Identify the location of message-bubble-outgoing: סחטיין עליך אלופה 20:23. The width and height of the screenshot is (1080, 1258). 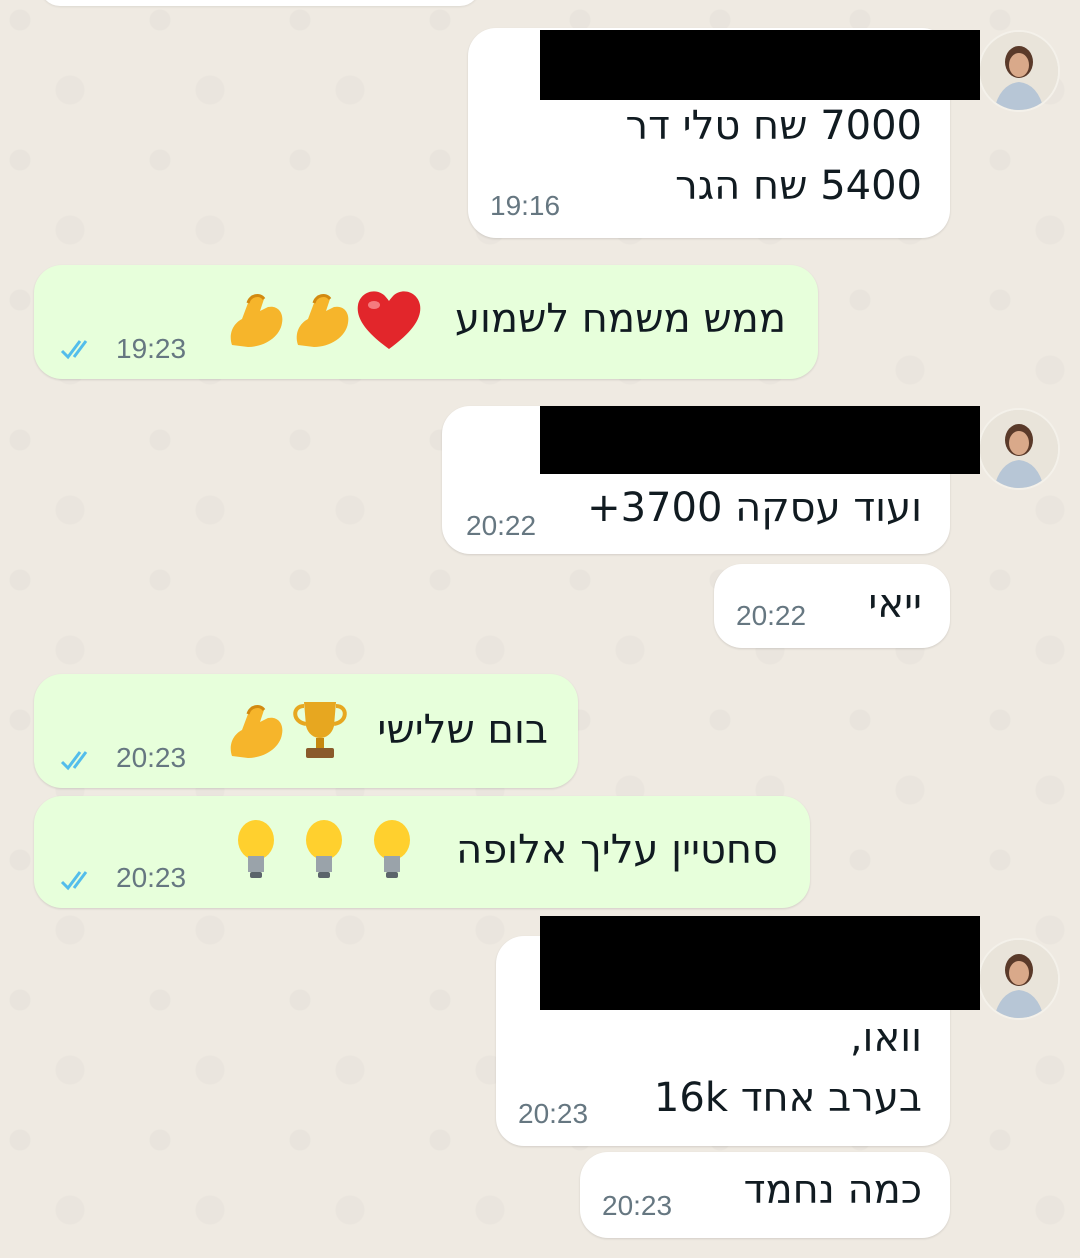
(422, 852).